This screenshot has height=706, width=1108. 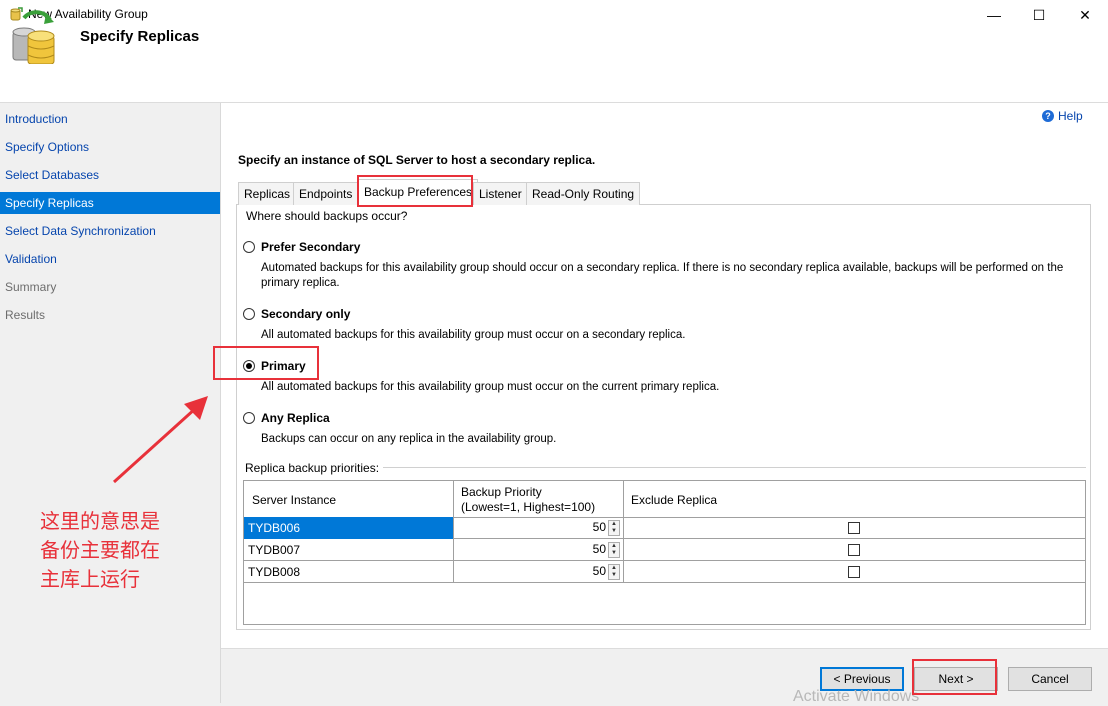 What do you see at coordinates (501, 492) in the screenshot?
I see `header-backup-priority: Backup Priority` at bounding box center [501, 492].